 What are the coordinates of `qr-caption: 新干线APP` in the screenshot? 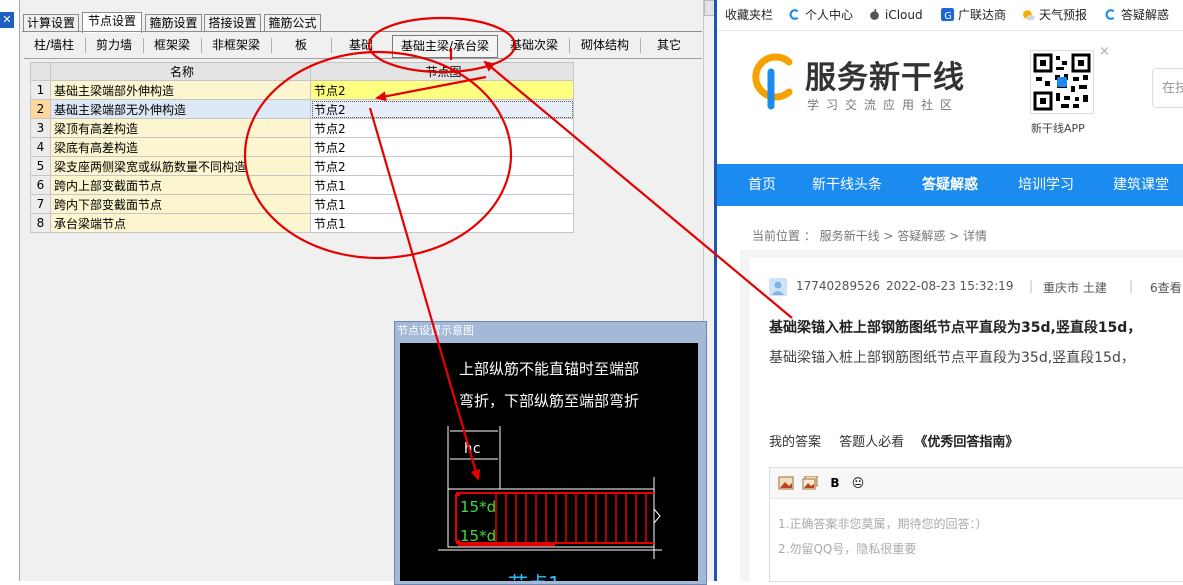 It's located at (1058, 128).